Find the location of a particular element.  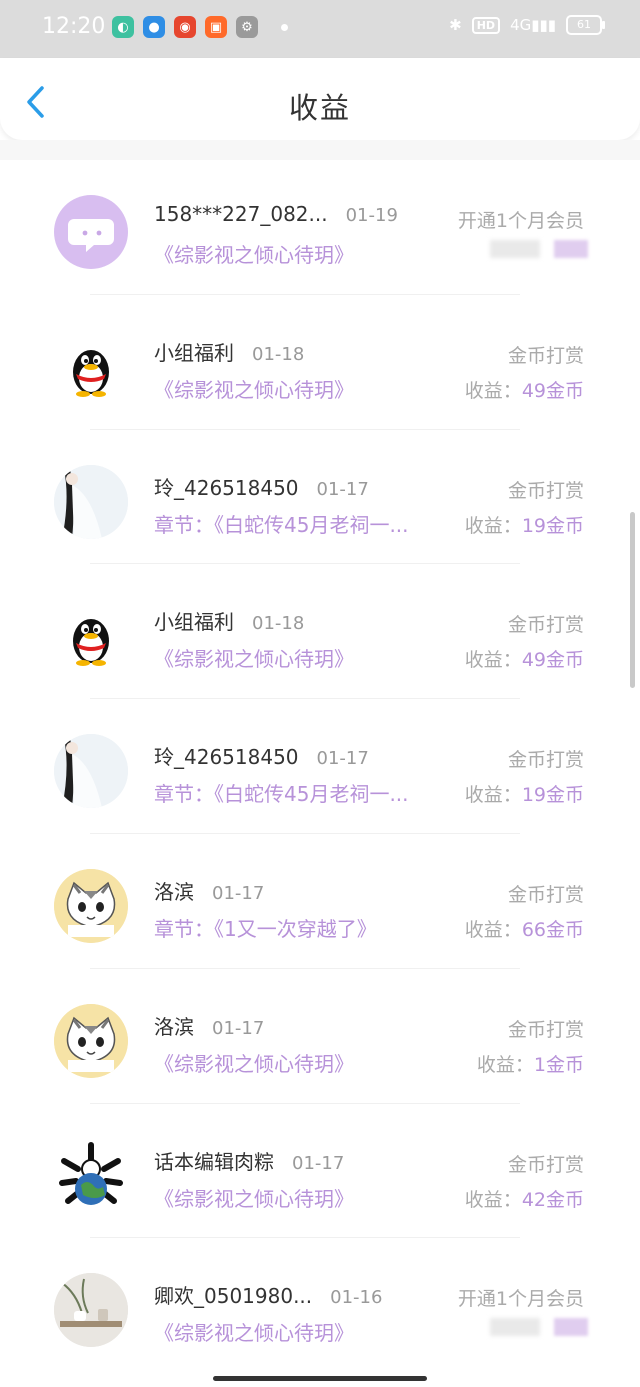

earning-value: 1金币 is located at coordinates (558, 1064).